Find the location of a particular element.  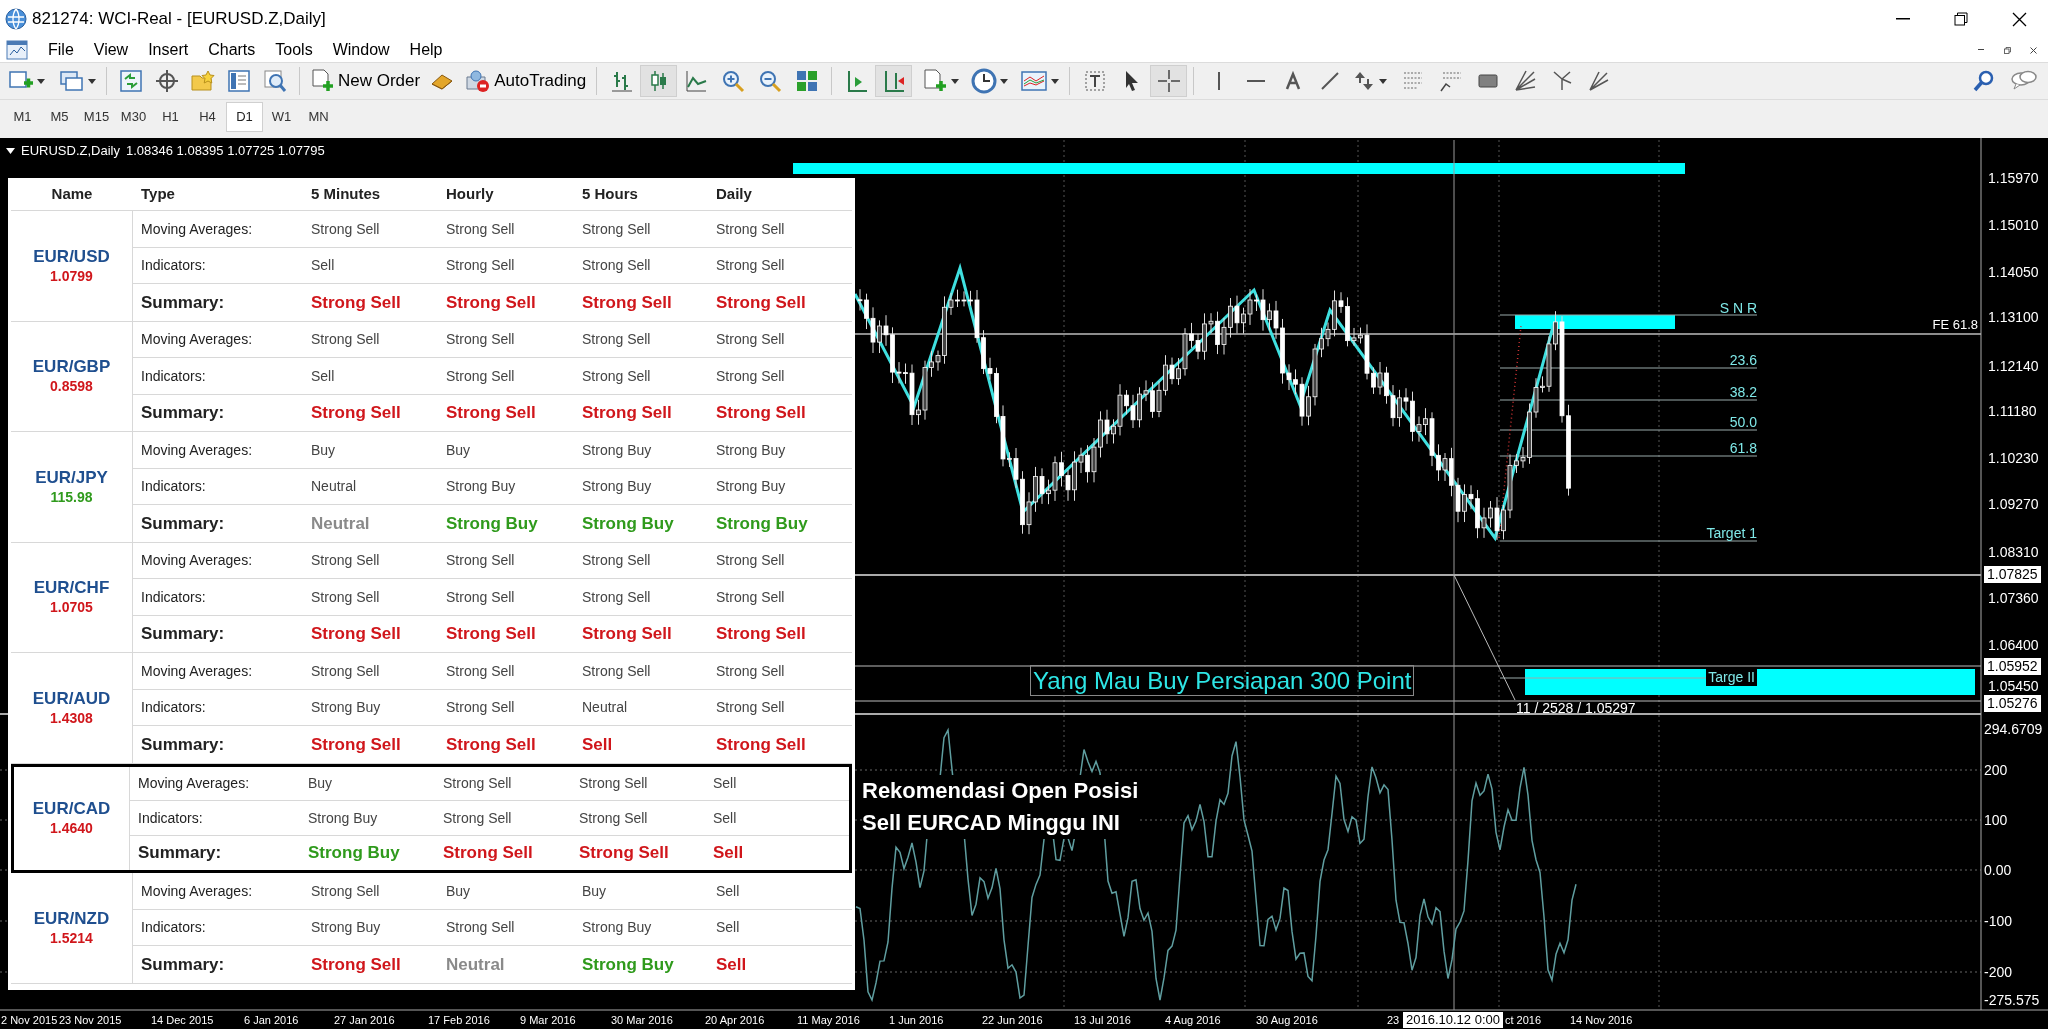

timeframe-tab: MN is located at coordinates (318, 117).